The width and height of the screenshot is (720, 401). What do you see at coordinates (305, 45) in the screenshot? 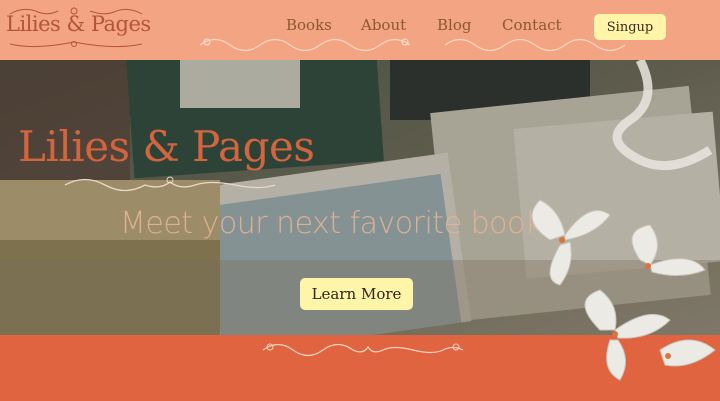
I see `nav-swirl-icon` at bounding box center [305, 45].